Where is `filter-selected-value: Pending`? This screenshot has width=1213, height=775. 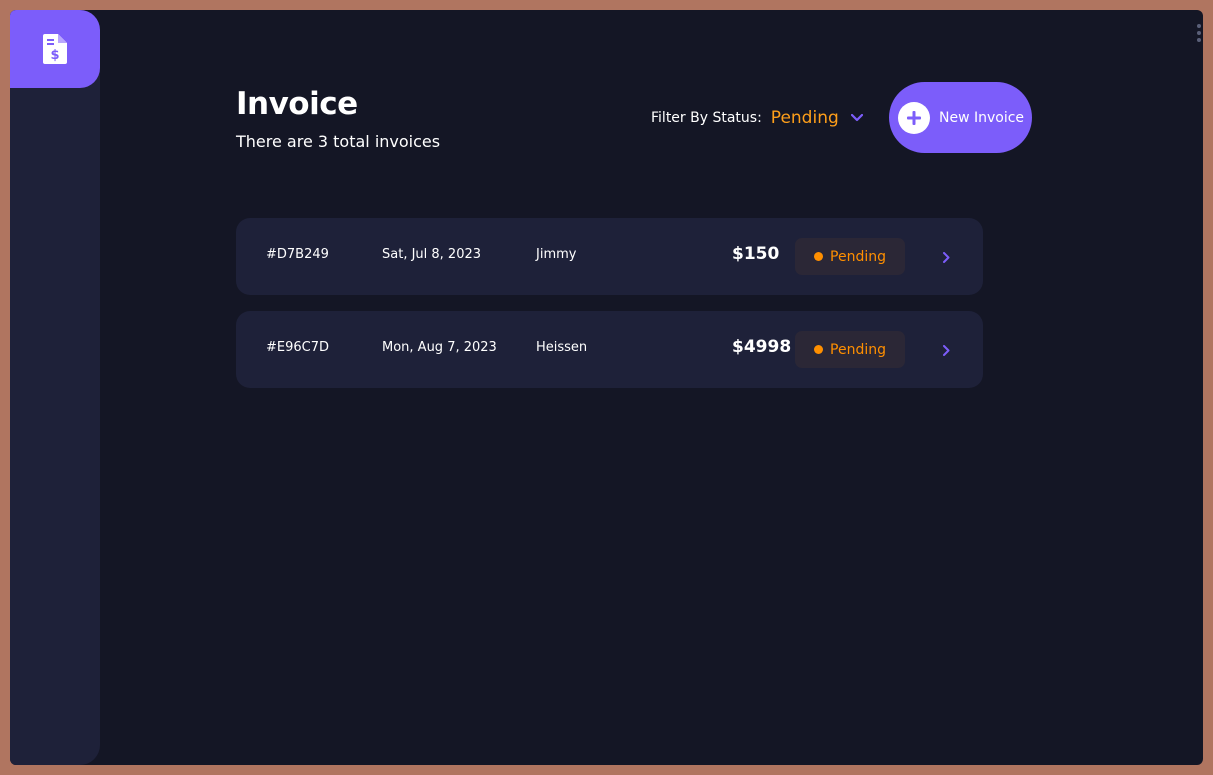
filter-selected-value: Pending is located at coordinates (804, 118).